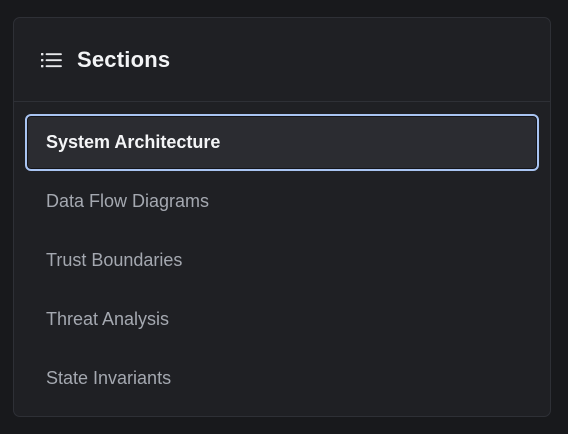 The image size is (568, 434). What do you see at coordinates (109, 378) in the screenshot?
I see `section-item-label: State Invariants` at bounding box center [109, 378].